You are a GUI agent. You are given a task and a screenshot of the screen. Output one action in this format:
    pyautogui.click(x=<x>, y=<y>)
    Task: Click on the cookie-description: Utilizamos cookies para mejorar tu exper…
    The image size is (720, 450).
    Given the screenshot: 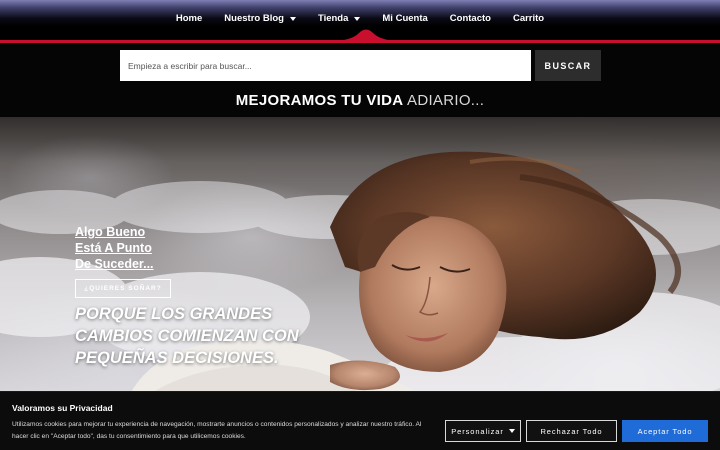 What is the action you would take?
    pyautogui.click(x=217, y=430)
    